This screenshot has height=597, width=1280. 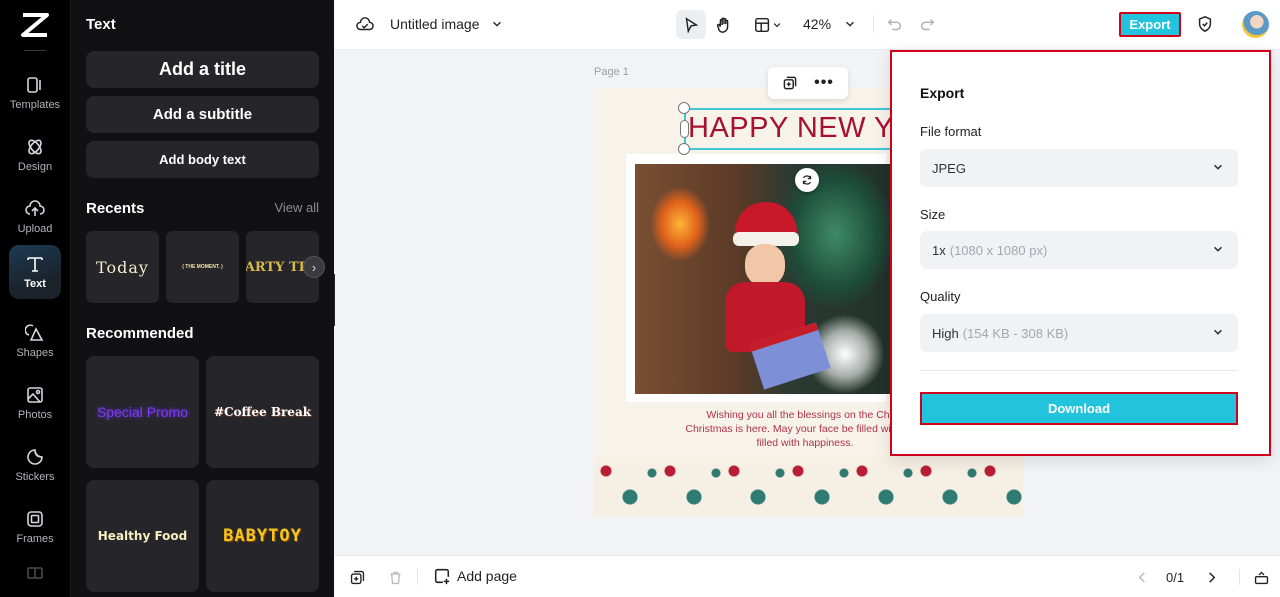 I want to click on recent-text-label: ( THE MOMENT. ), so click(x=202, y=267).